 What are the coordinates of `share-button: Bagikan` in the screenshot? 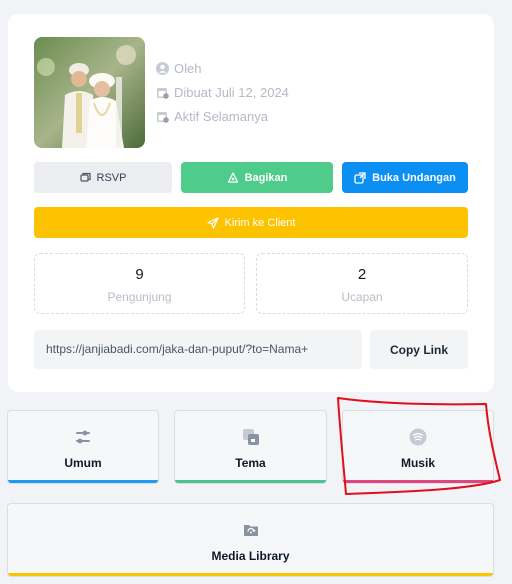 It's located at (257, 177).